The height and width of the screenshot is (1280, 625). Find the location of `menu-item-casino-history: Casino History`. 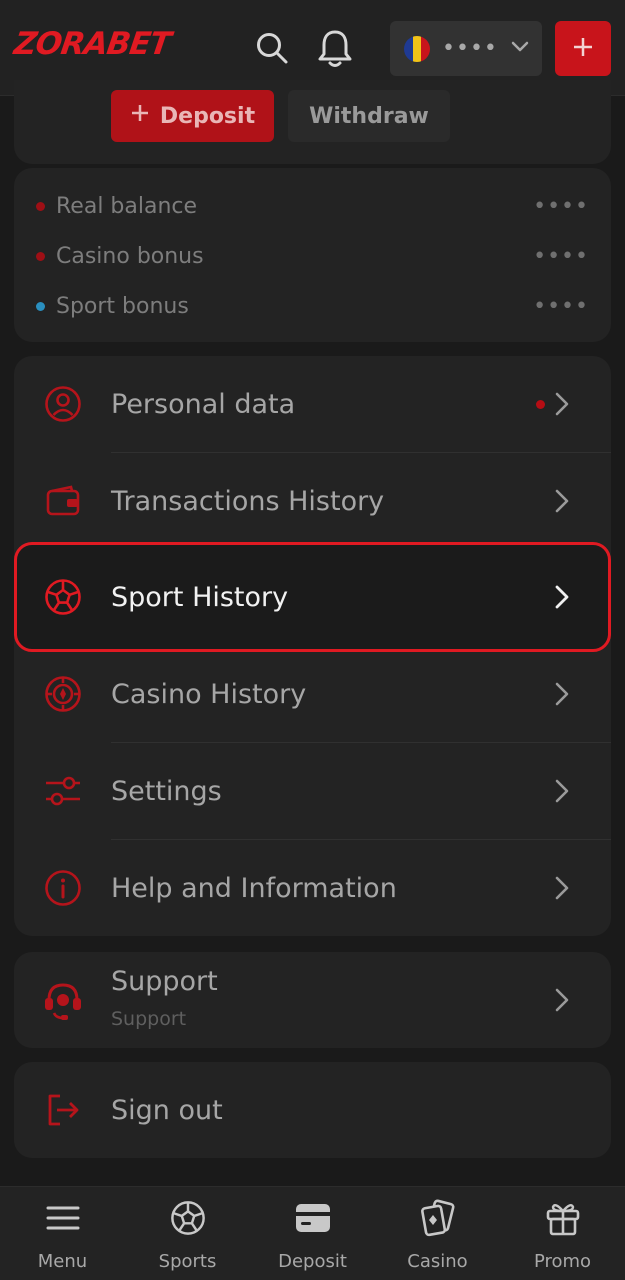

menu-item-casino-history: Casino History is located at coordinates (312, 694).